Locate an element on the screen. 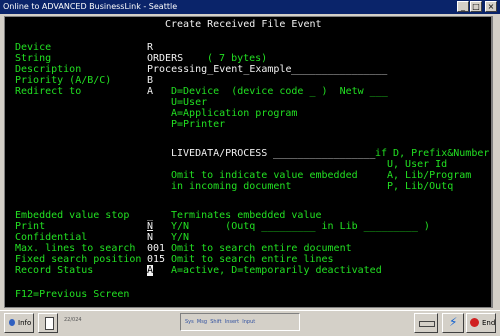 The width and height of the screenshot is (500, 336). info-button: Info is located at coordinates (19, 323).